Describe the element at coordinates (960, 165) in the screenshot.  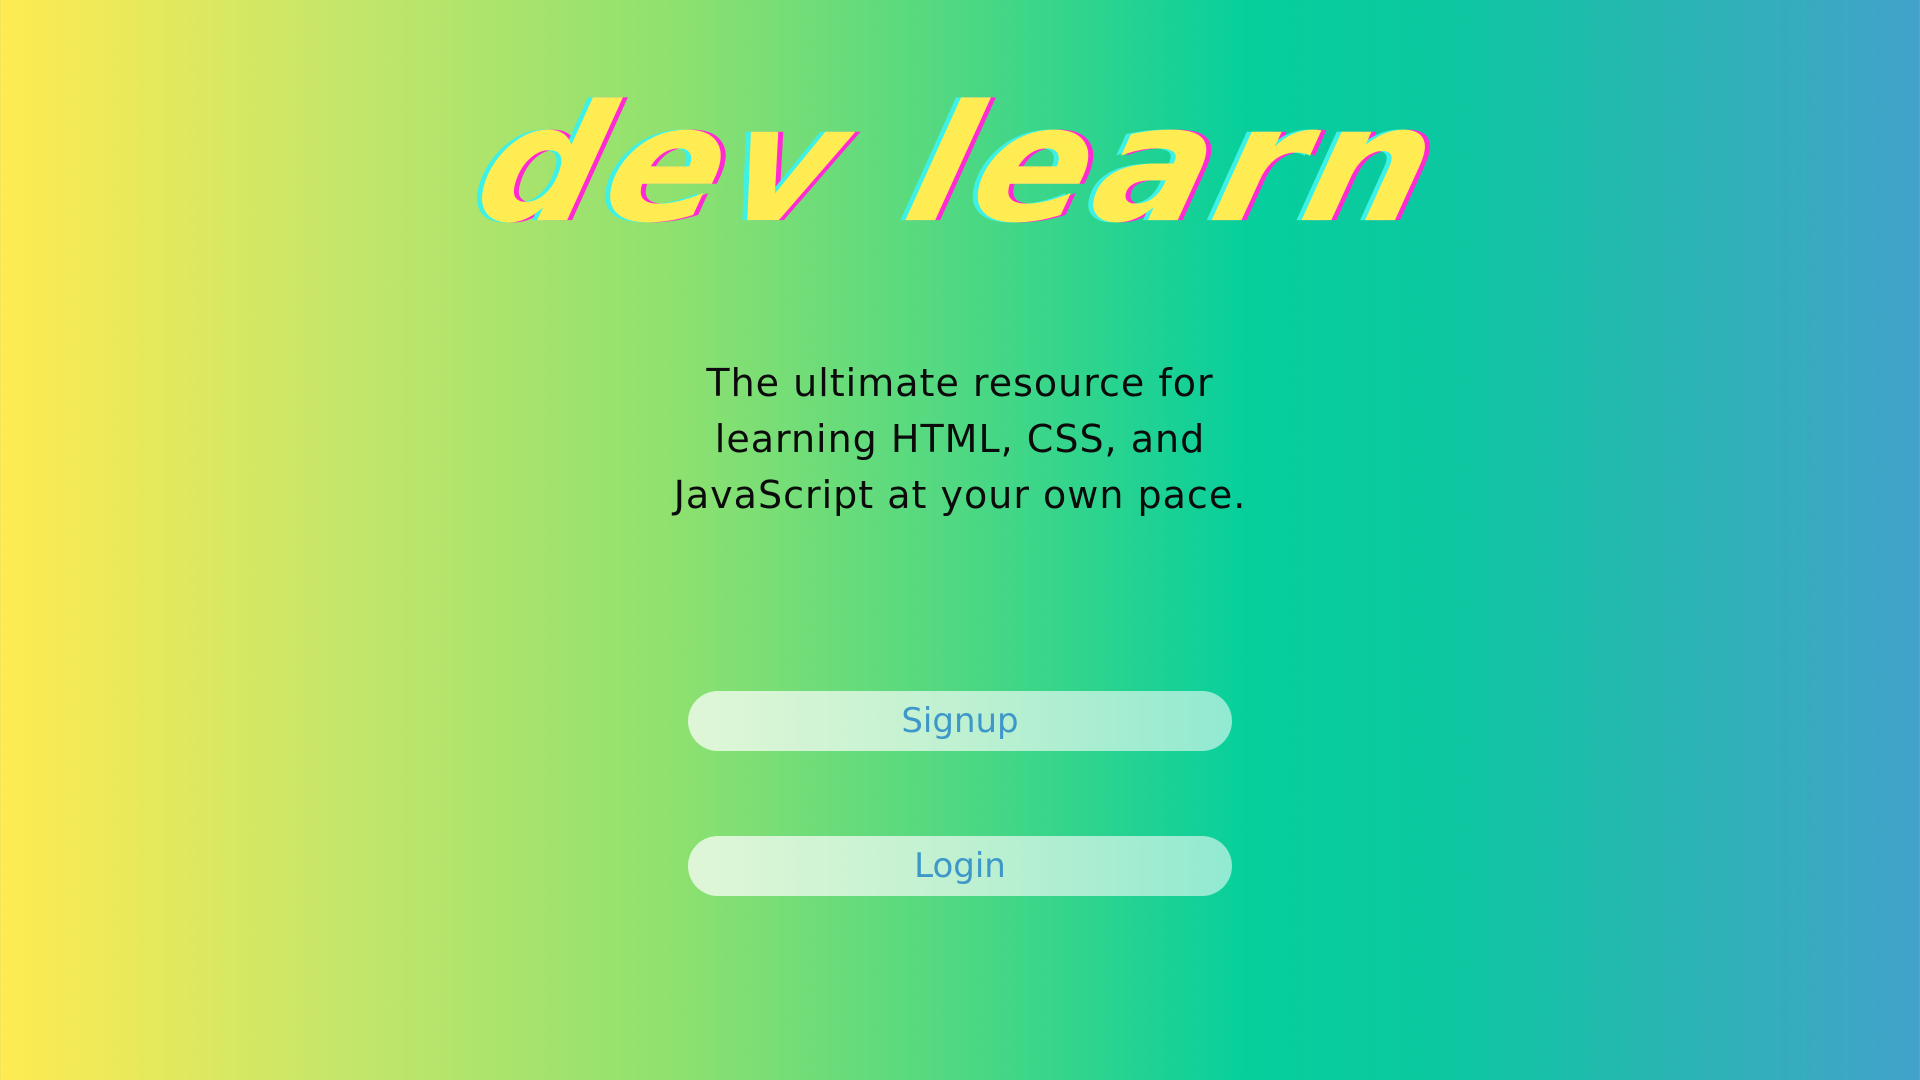
I see `app-logo: dev learn` at that location.